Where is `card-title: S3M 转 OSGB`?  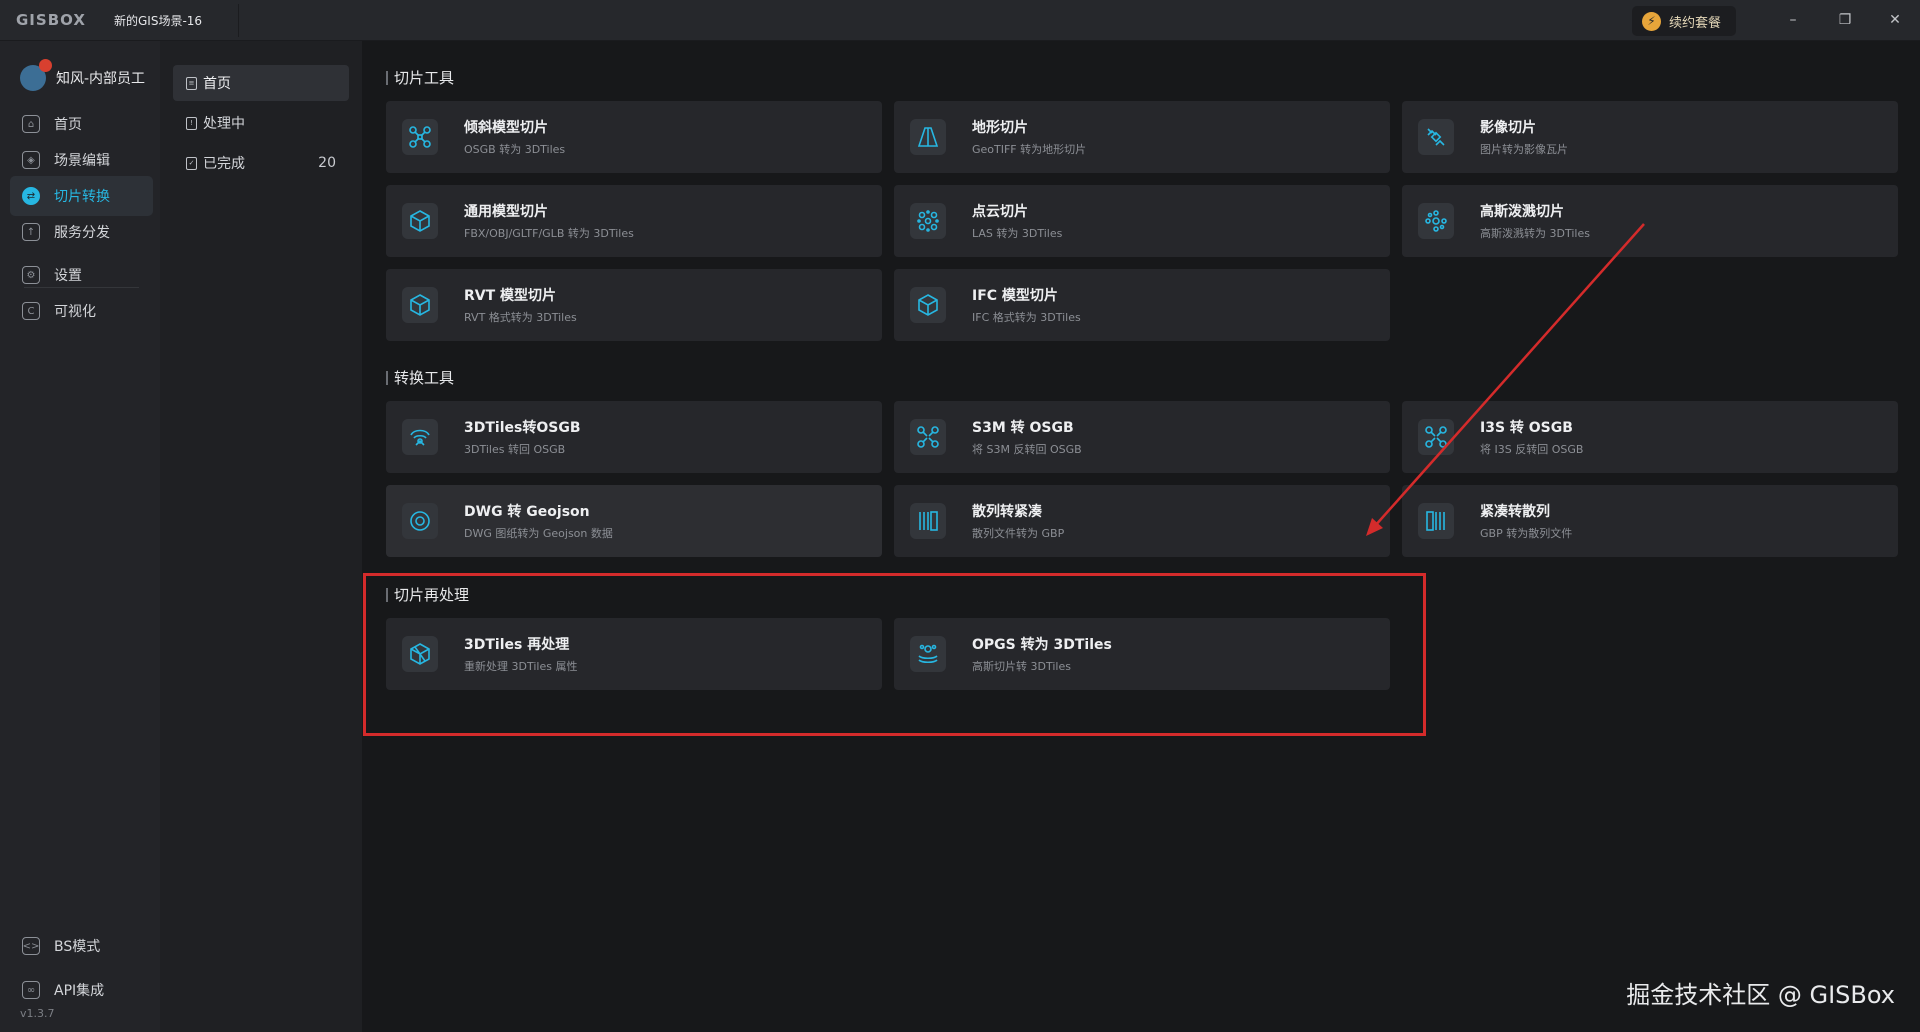 card-title: S3M 转 OSGB is located at coordinates (1023, 428).